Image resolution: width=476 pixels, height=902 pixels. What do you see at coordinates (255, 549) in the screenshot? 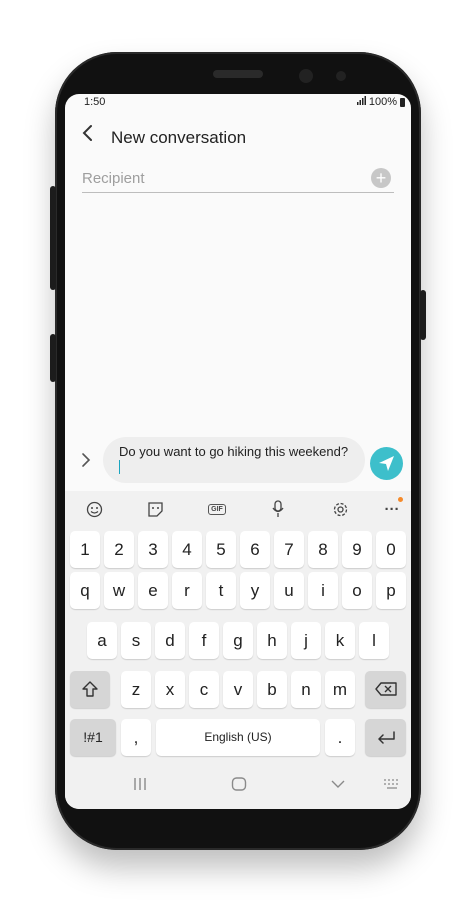
I see `key-6: 6` at bounding box center [255, 549].